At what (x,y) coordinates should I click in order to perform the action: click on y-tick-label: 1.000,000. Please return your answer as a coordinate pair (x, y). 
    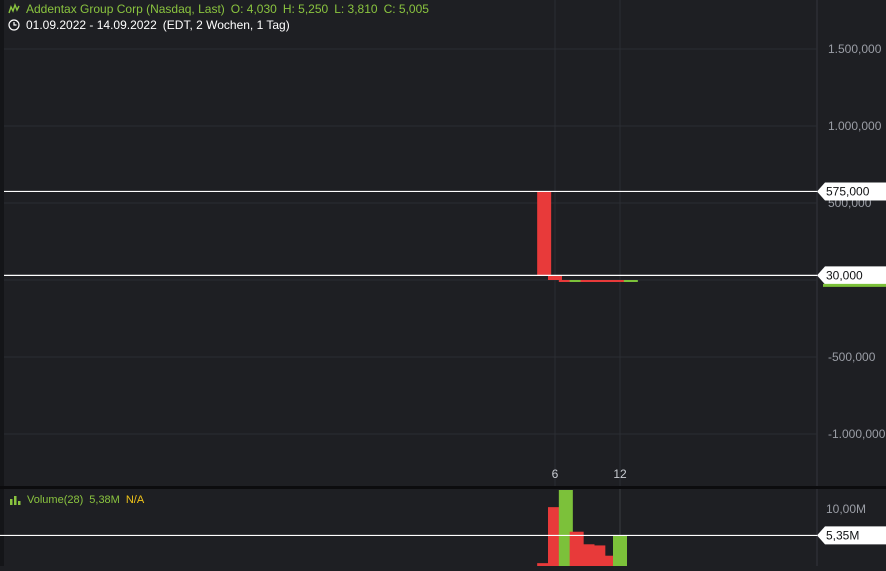
    Looking at the image, I should click on (855, 126).